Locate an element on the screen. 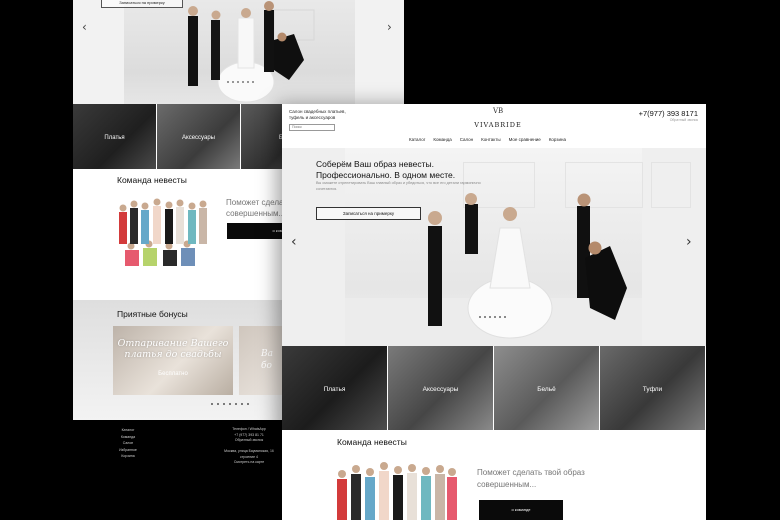 The height and width of the screenshot is (520, 780). back-bonus-card-2: Ва бо is located at coordinates (261, 360).